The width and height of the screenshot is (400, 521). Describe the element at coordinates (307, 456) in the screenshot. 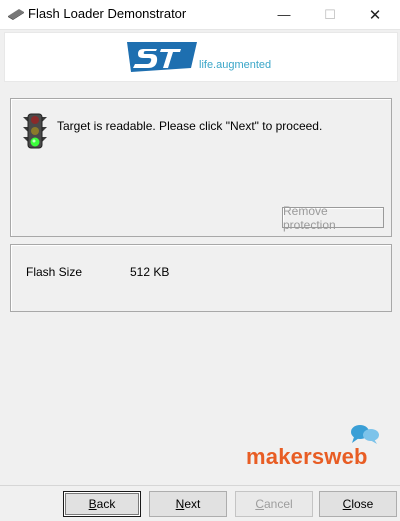

I see `watermark-text: makersweb` at that location.